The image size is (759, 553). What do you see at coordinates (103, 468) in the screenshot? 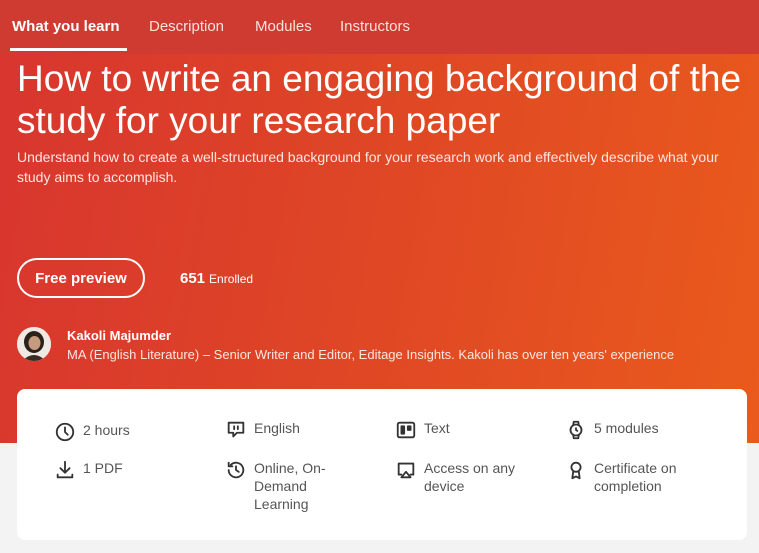
I see `feature-label: 1 PDF` at bounding box center [103, 468].